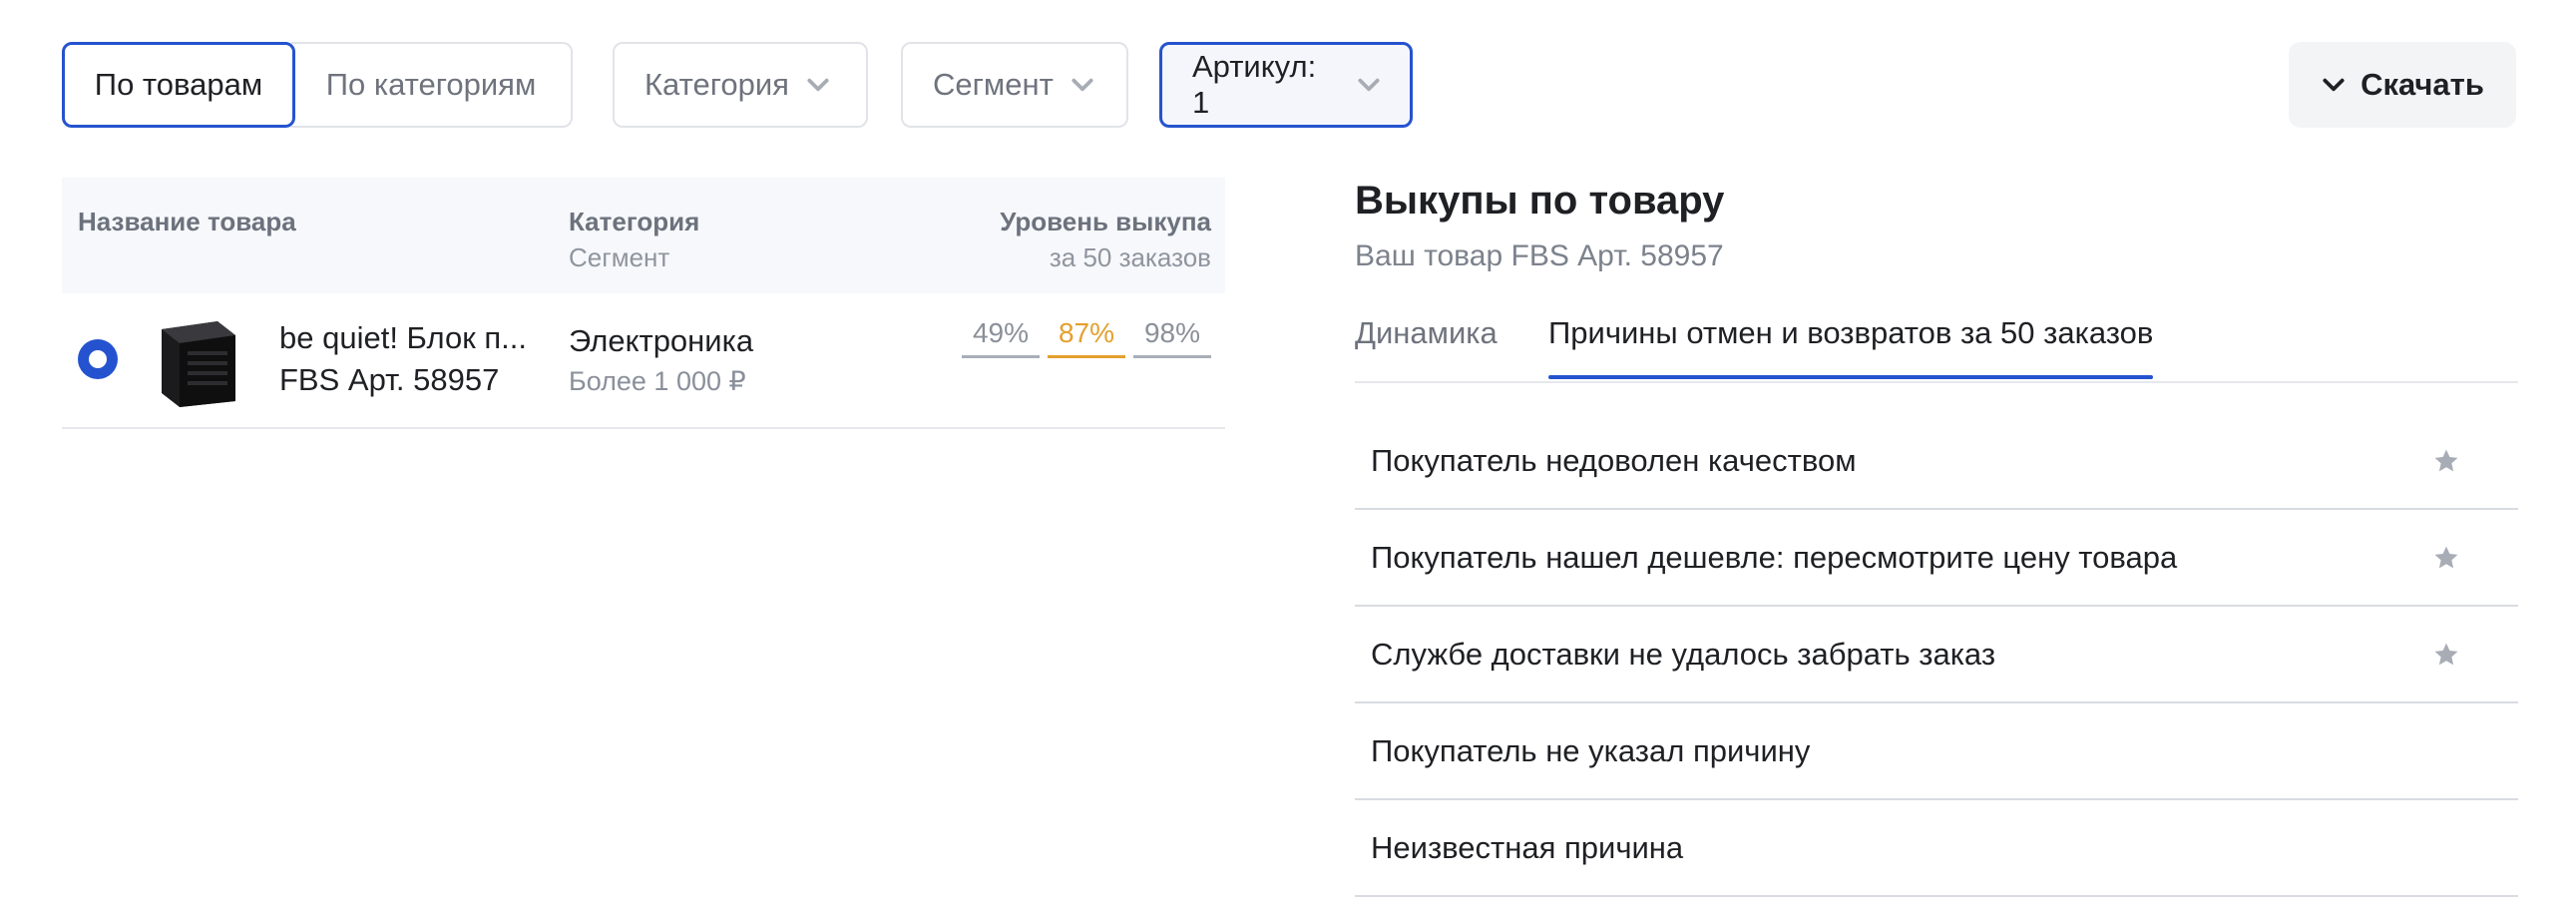 This screenshot has width=2576, height=920. I want to click on product-category-cell: Электроника Более 1 000 ₽, so click(661, 361).